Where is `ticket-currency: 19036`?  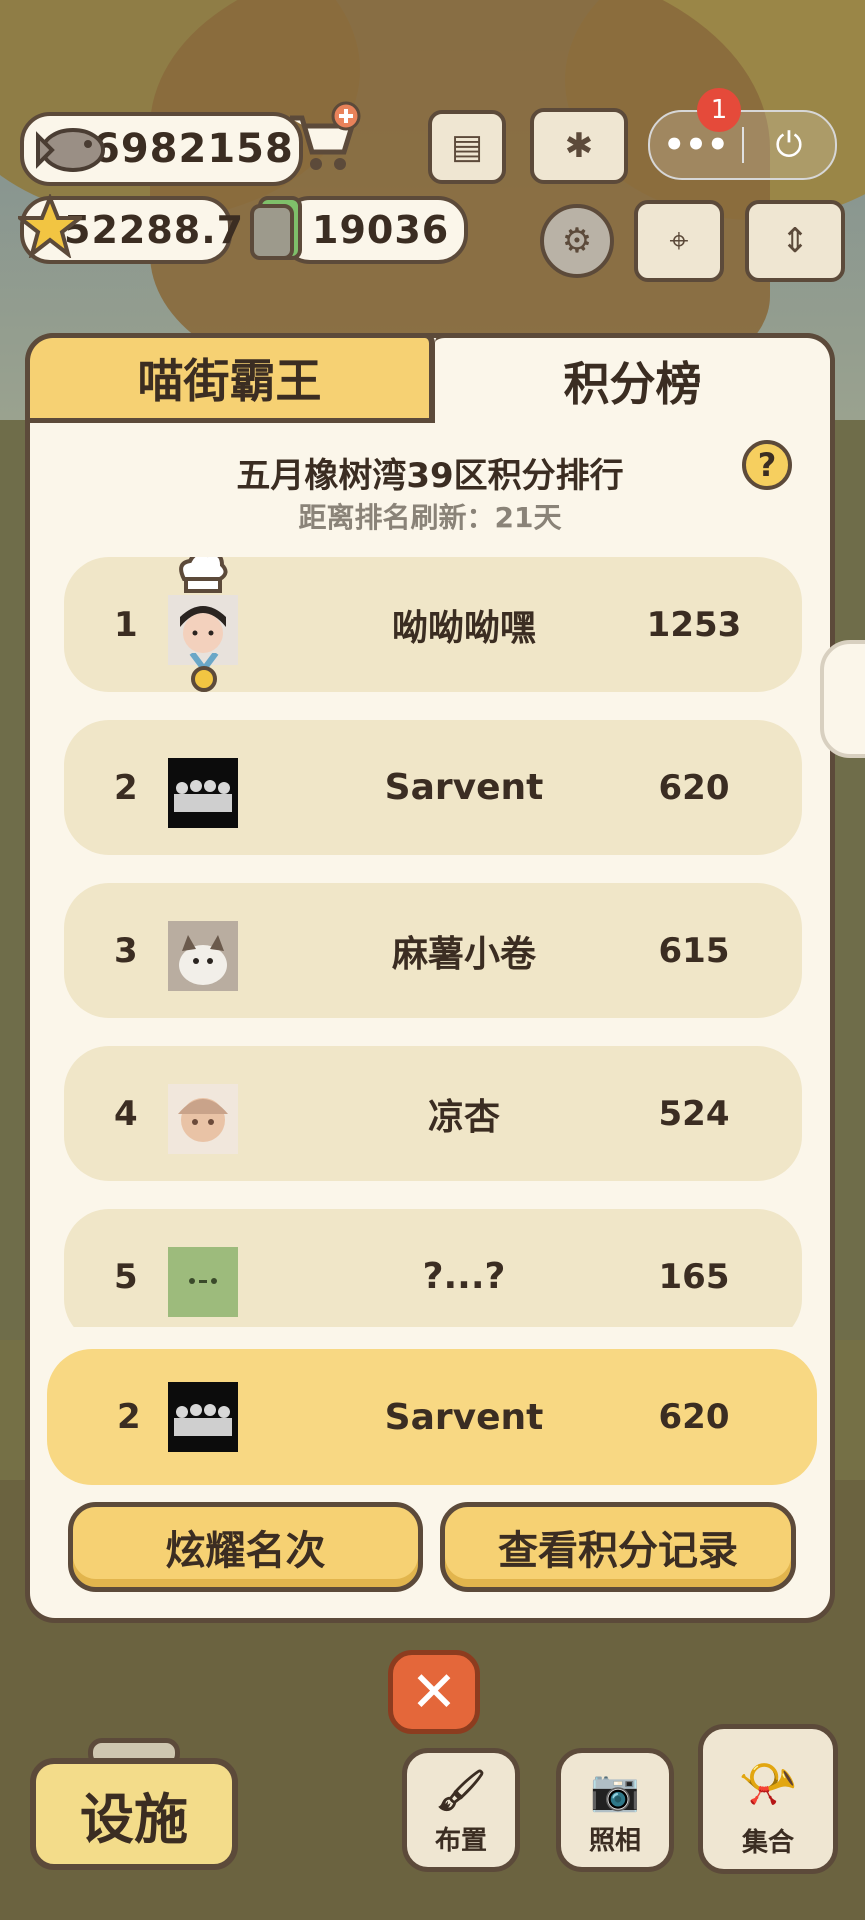
ticket-currency: 19036 is located at coordinates (359, 230).